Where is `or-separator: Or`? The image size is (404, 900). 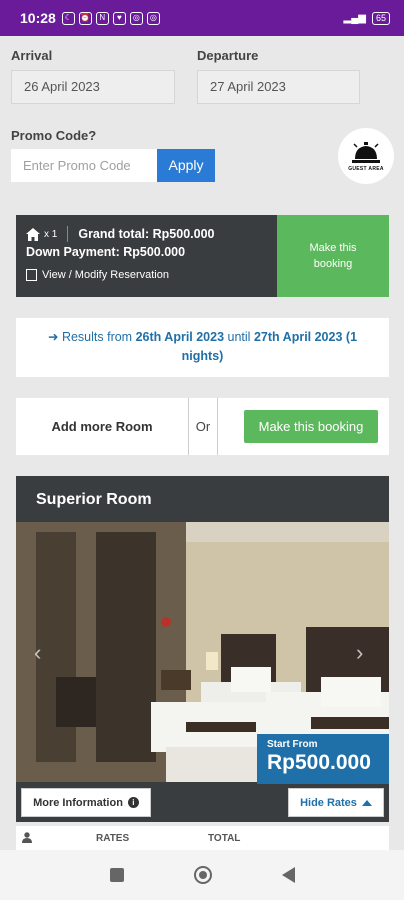 or-separator: Or is located at coordinates (203, 426).